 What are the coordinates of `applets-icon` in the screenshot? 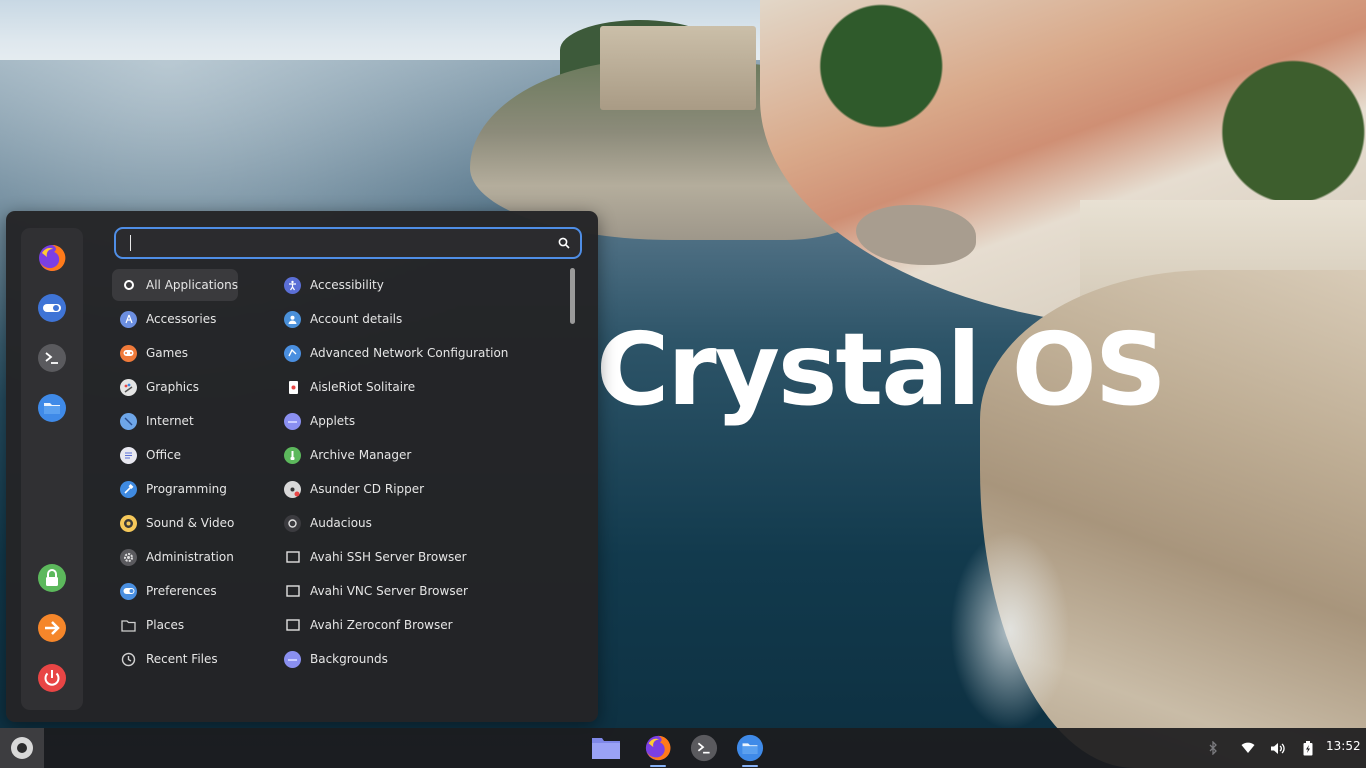 It's located at (292, 421).